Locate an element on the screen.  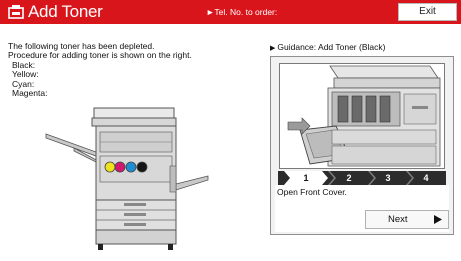
tel-number-link: ►Tel. No. to order: is located at coordinates (241, 12).